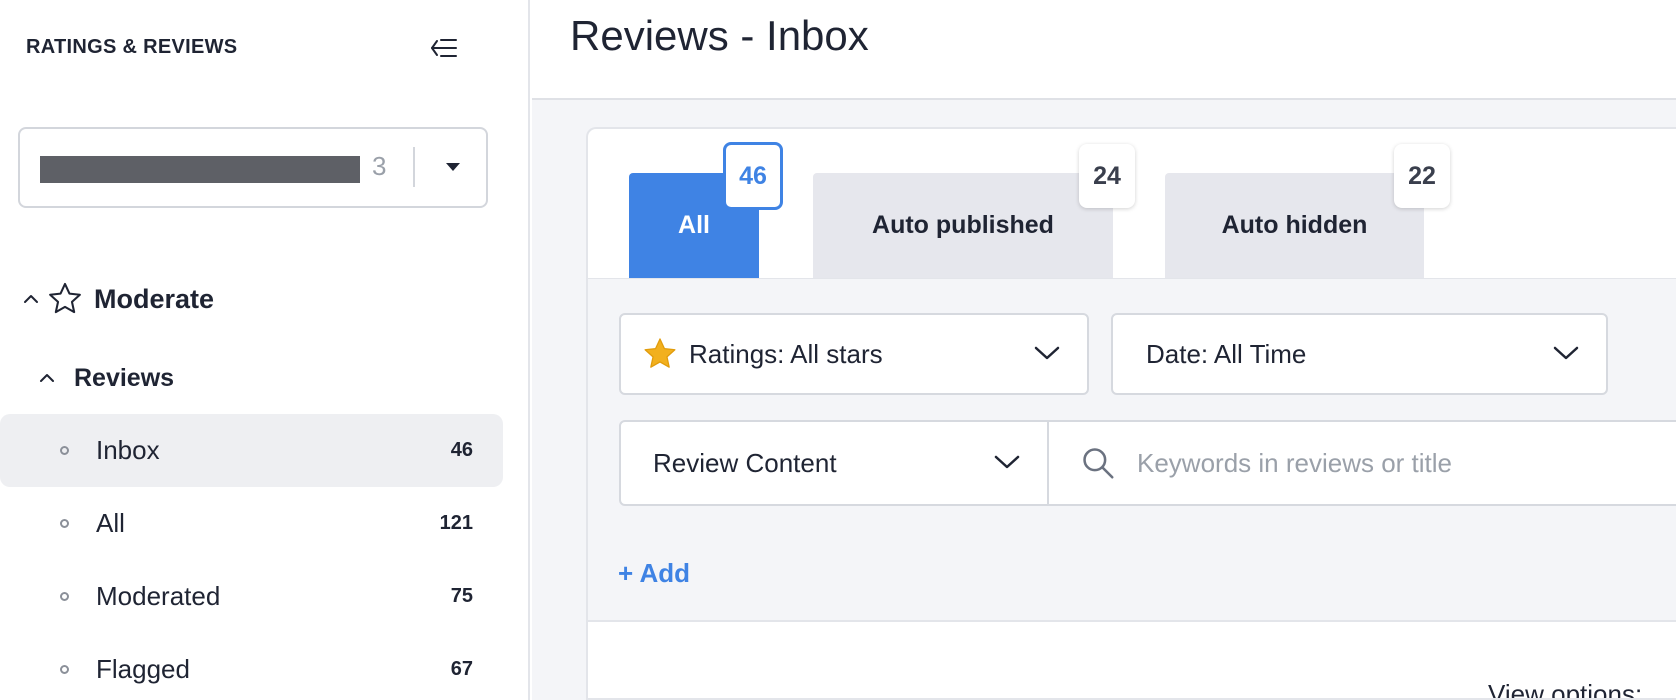  Describe the element at coordinates (379, 166) in the screenshot. I see `store-count: 3` at that location.